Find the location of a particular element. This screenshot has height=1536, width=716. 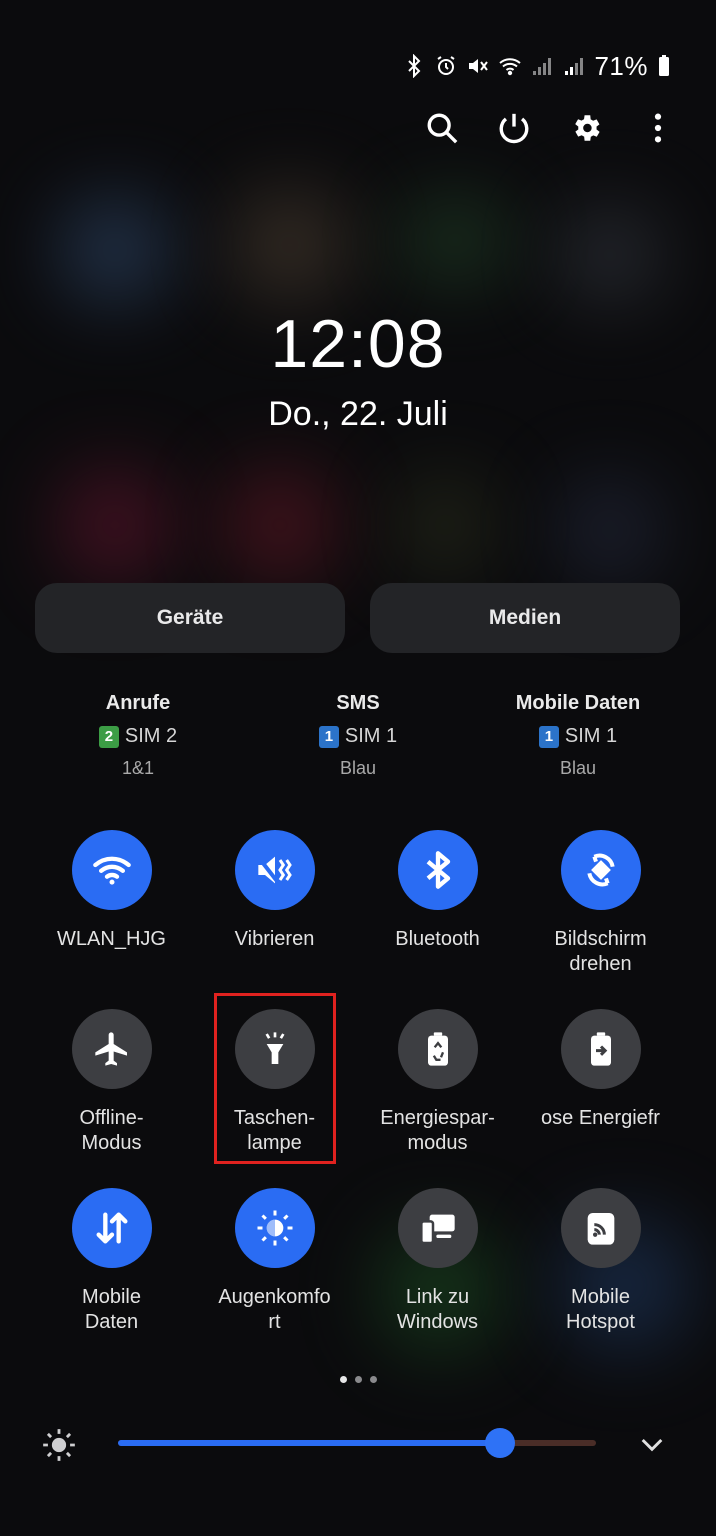

tile-label: Mobile Hotspot is located at coordinates (600, 1309).